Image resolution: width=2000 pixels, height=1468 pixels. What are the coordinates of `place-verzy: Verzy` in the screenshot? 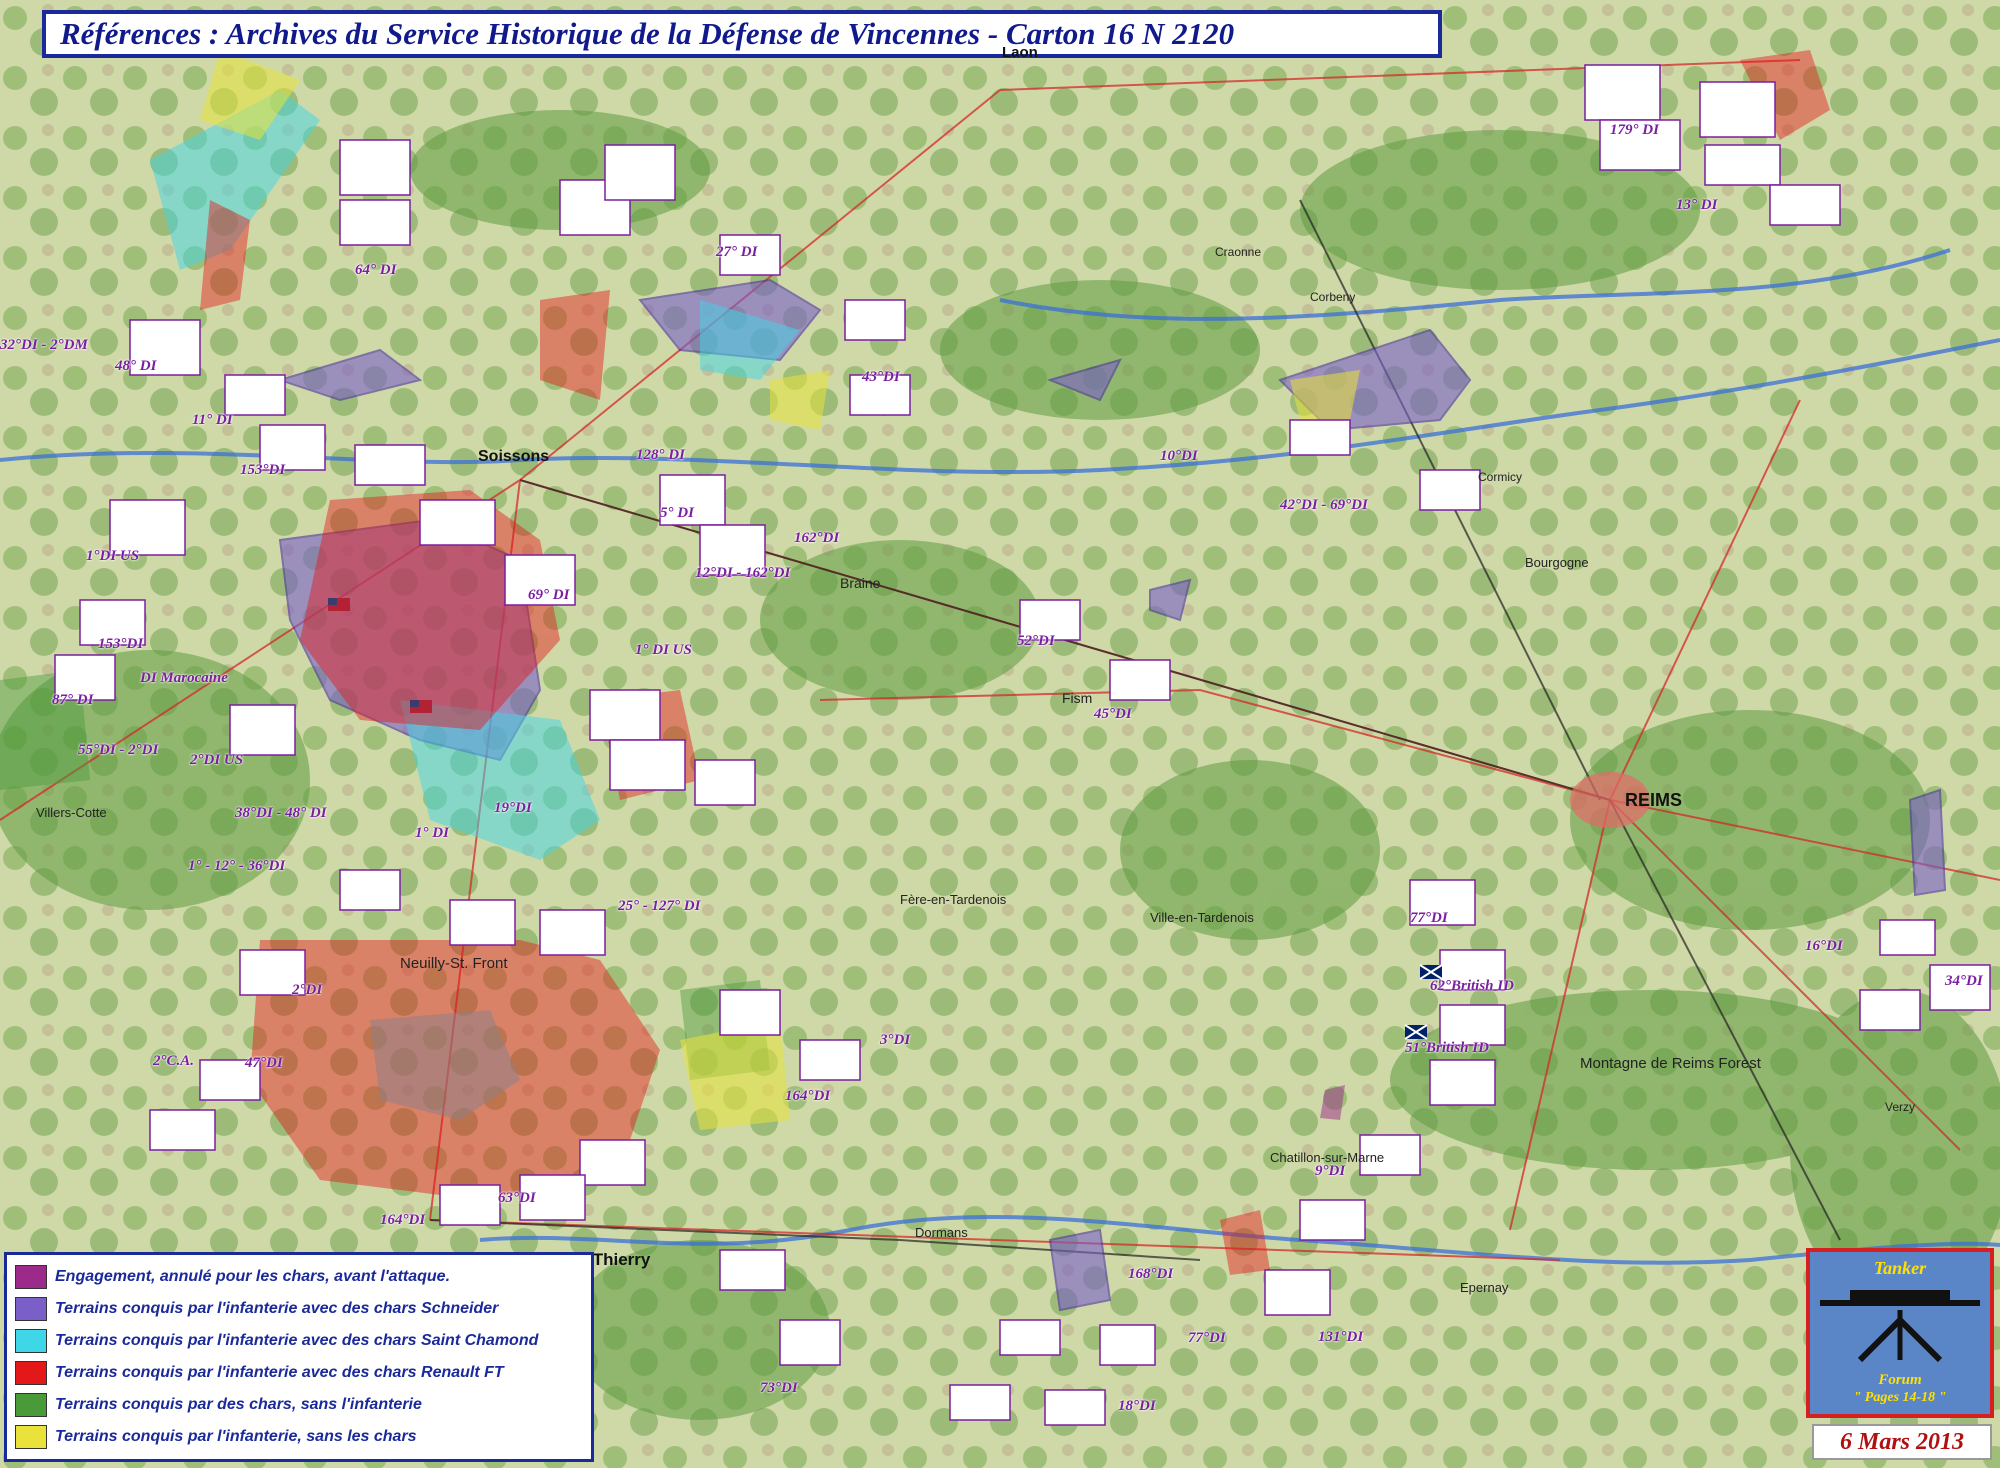 It's located at (1900, 1107).